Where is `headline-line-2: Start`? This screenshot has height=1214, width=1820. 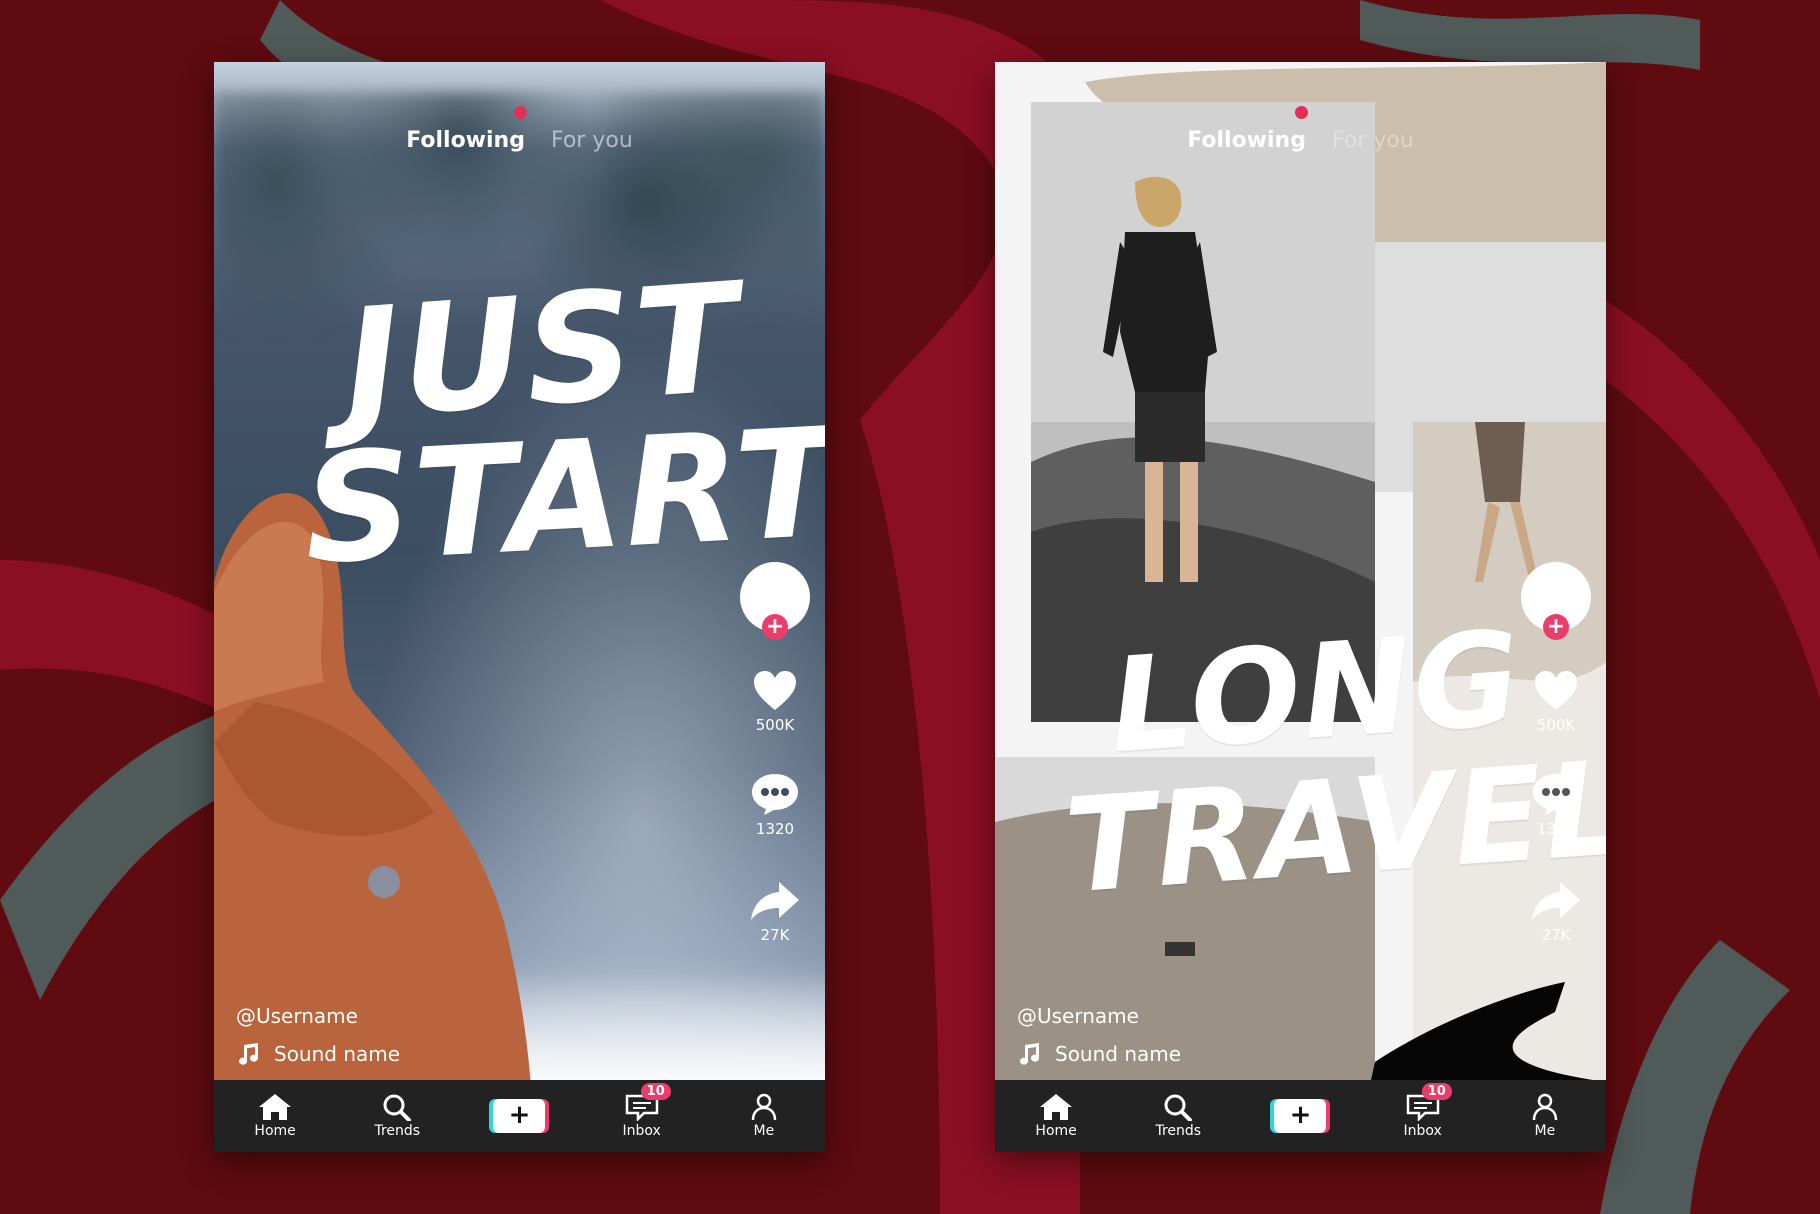
headline-line-2: Start is located at coordinates (562, 497).